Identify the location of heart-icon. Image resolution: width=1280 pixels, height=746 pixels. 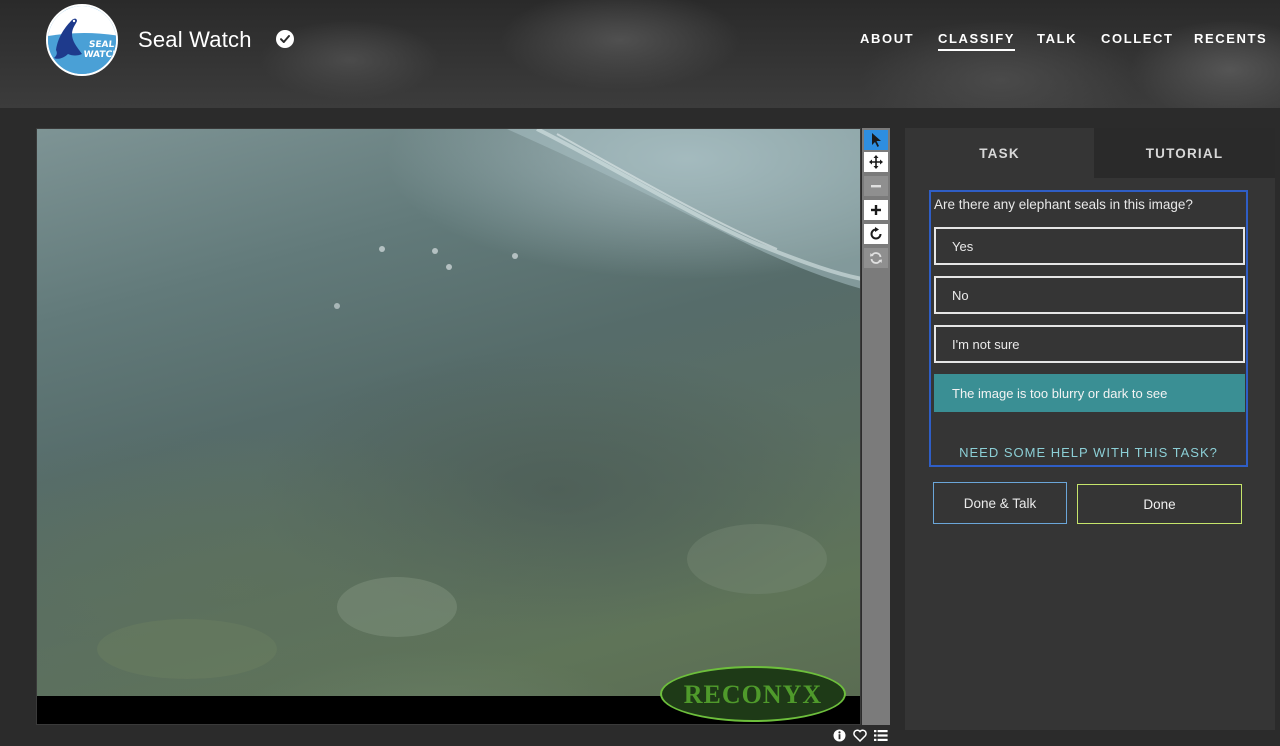
(860, 735).